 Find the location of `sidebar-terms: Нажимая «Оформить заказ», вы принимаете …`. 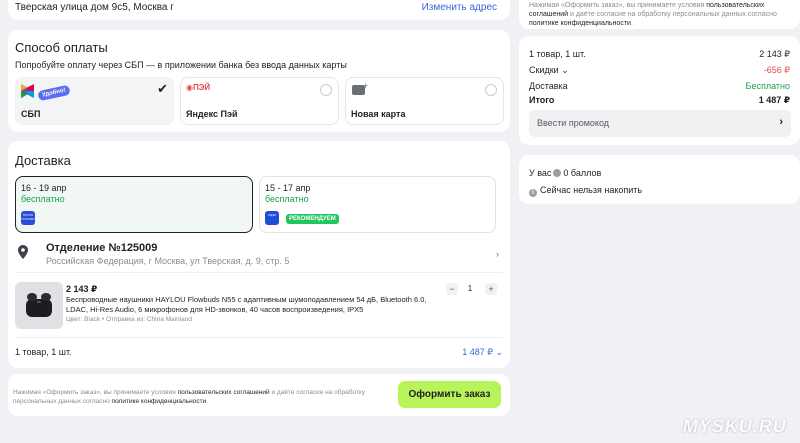

sidebar-terms: Нажимая «Оформить заказ», вы принимаете … is located at coordinates (661, 14).